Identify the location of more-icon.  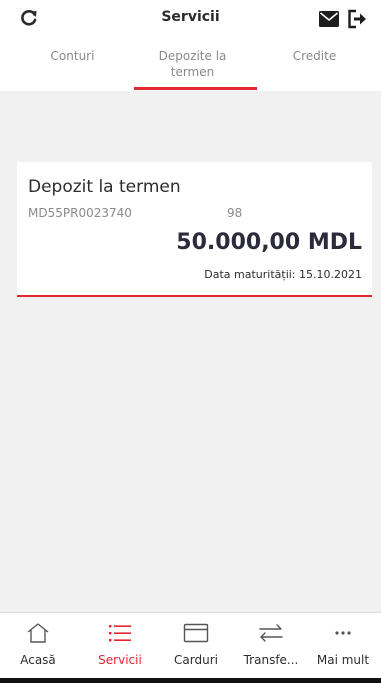
(343, 633).